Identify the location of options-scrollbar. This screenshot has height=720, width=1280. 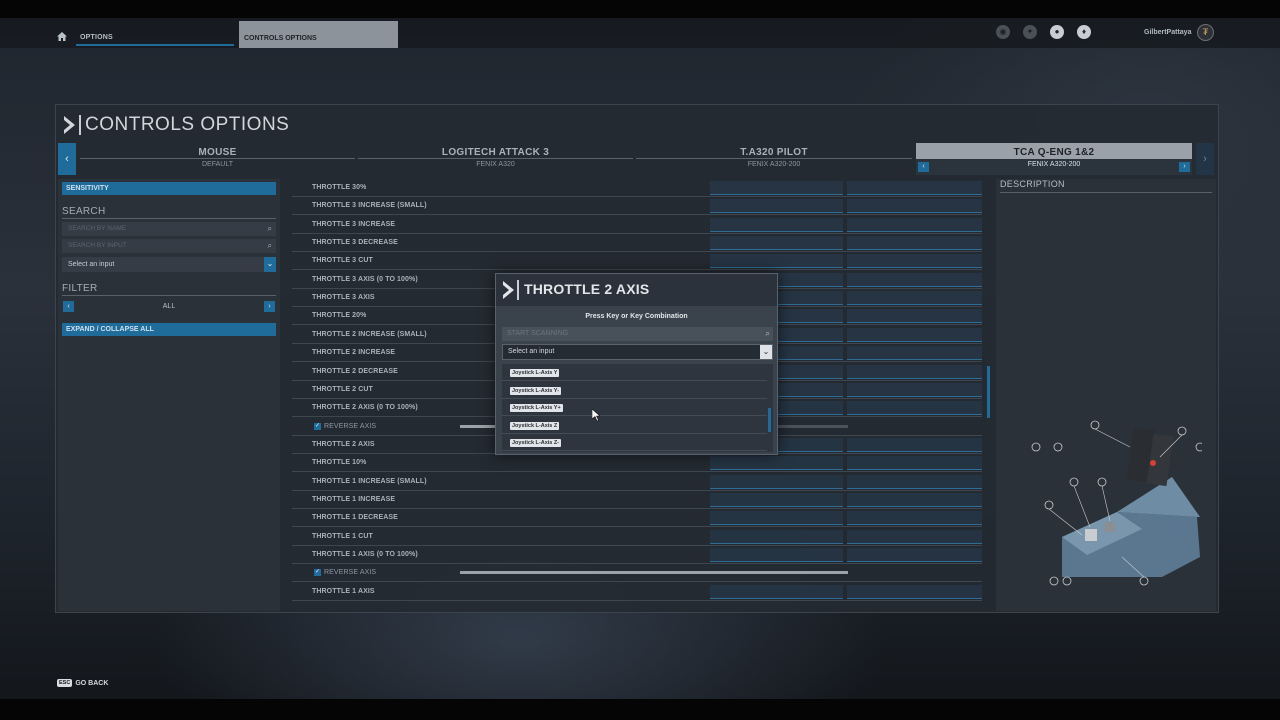
(769, 420).